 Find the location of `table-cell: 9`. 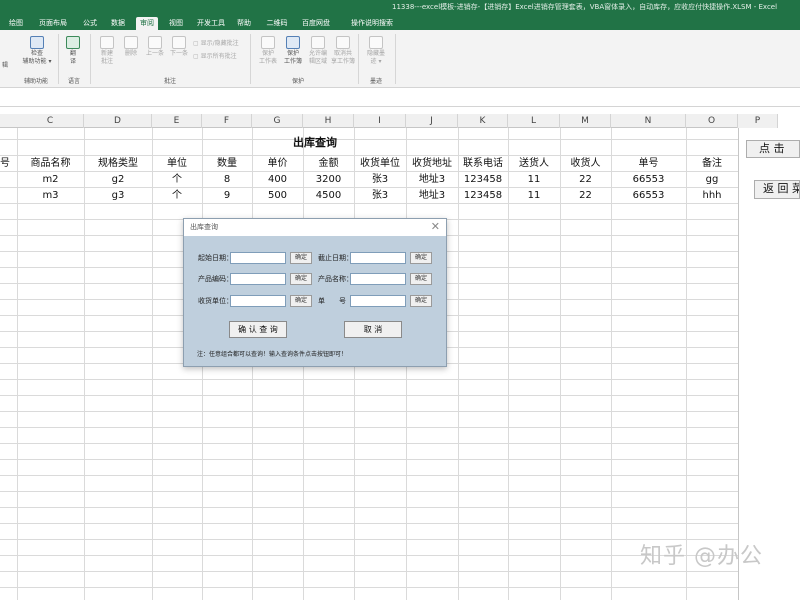

table-cell: 9 is located at coordinates (227, 196).